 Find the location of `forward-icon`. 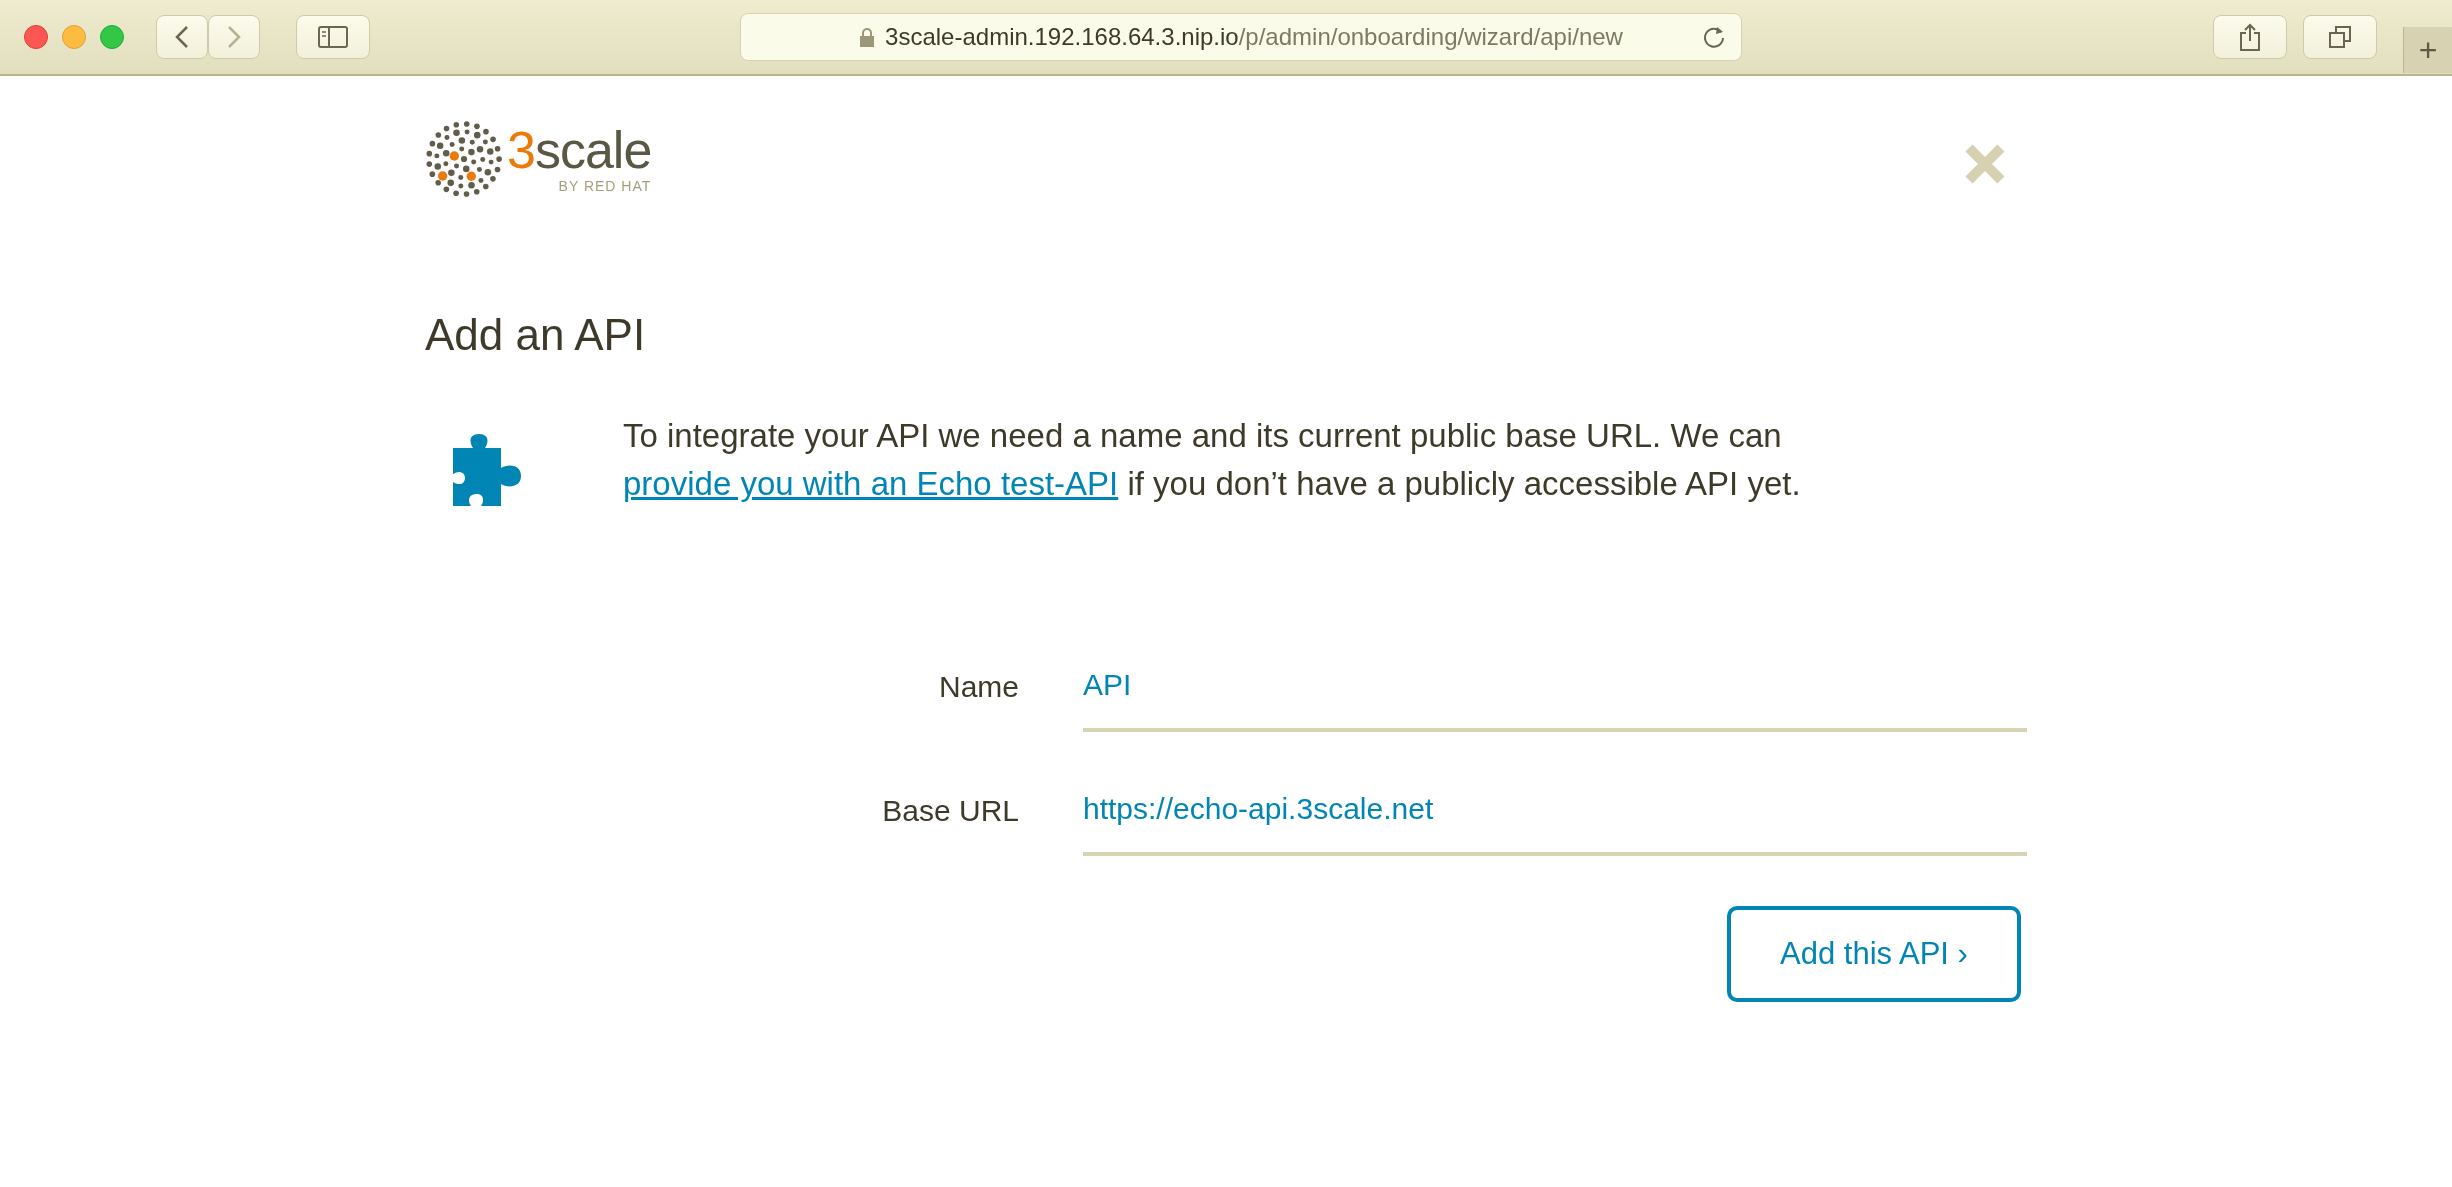

forward-icon is located at coordinates (234, 37).